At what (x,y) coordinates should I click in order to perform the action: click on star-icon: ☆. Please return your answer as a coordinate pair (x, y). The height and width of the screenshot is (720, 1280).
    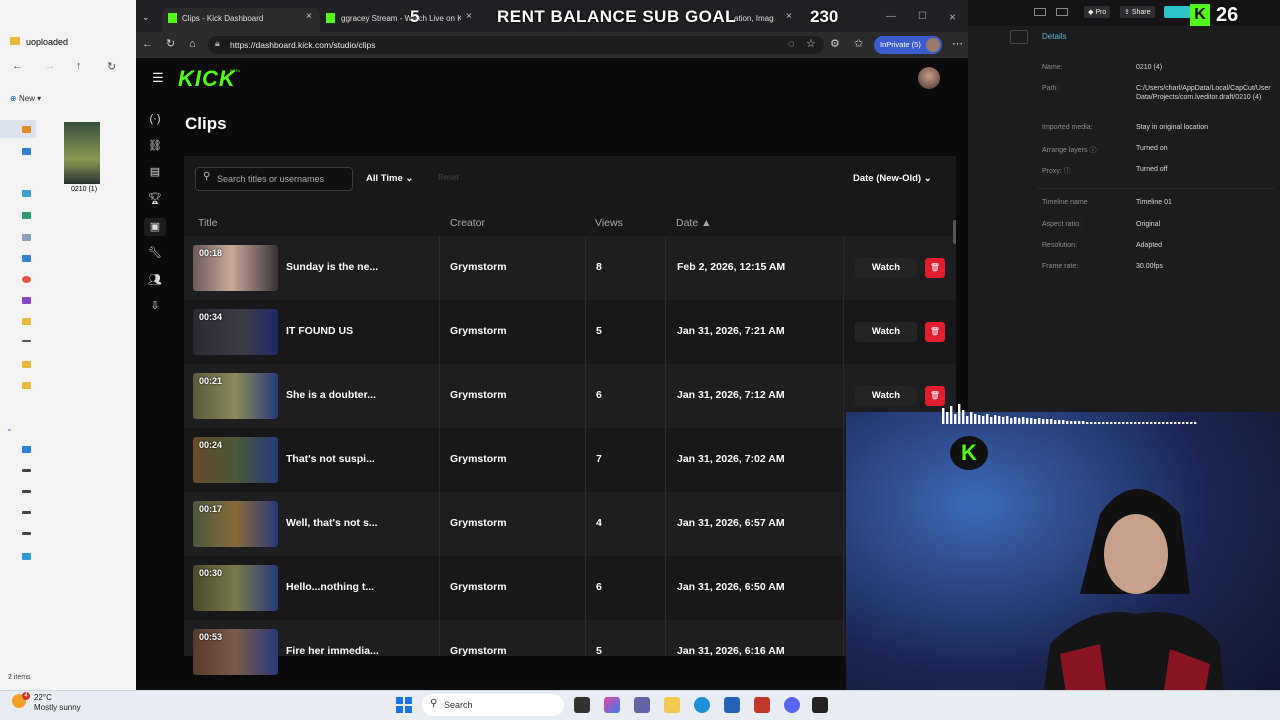
    Looking at the image, I should click on (811, 44).